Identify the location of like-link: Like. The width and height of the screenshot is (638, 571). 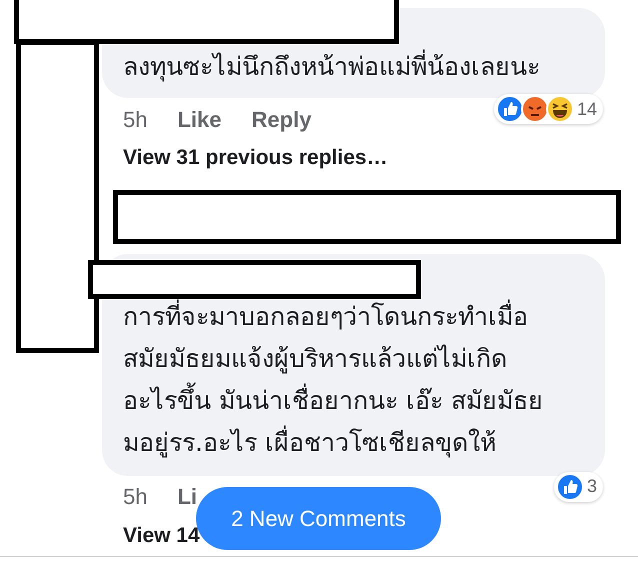
(199, 119).